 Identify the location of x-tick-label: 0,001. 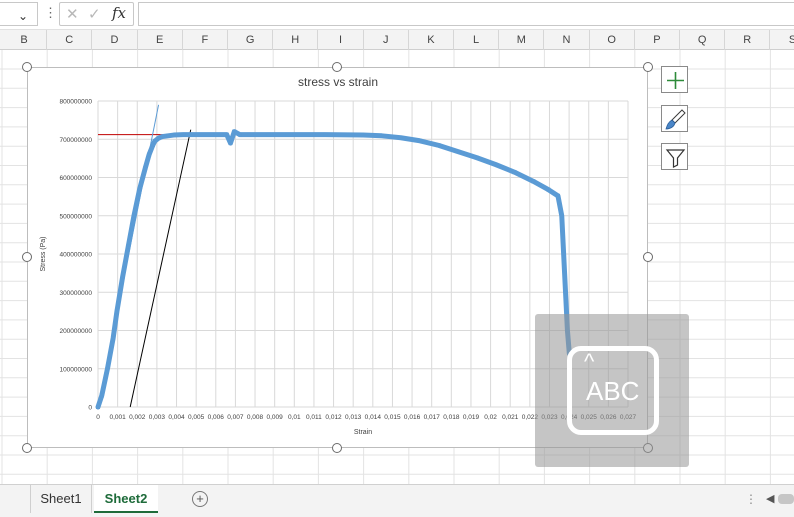
(117, 417).